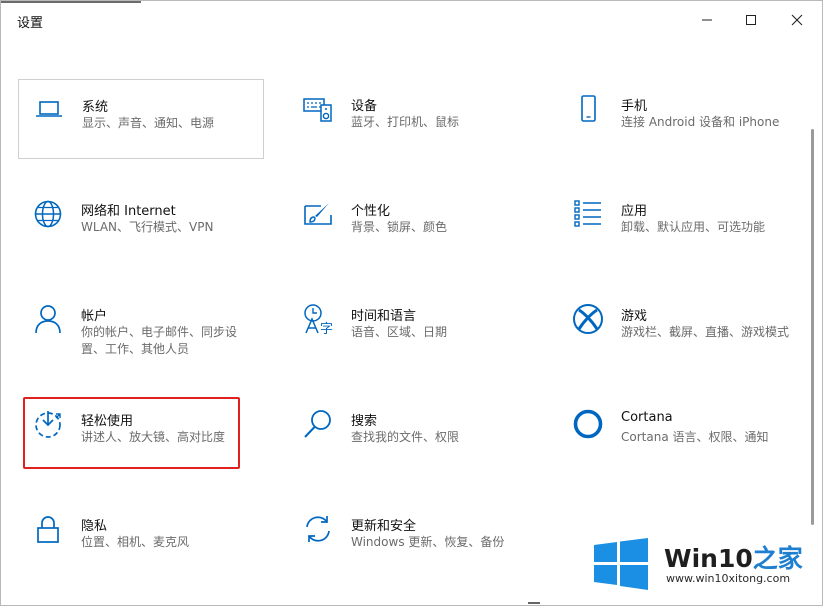 The height and width of the screenshot is (606, 823). Describe the element at coordinates (364, 106) in the screenshot. I see `tile-title: 设备` at that location.